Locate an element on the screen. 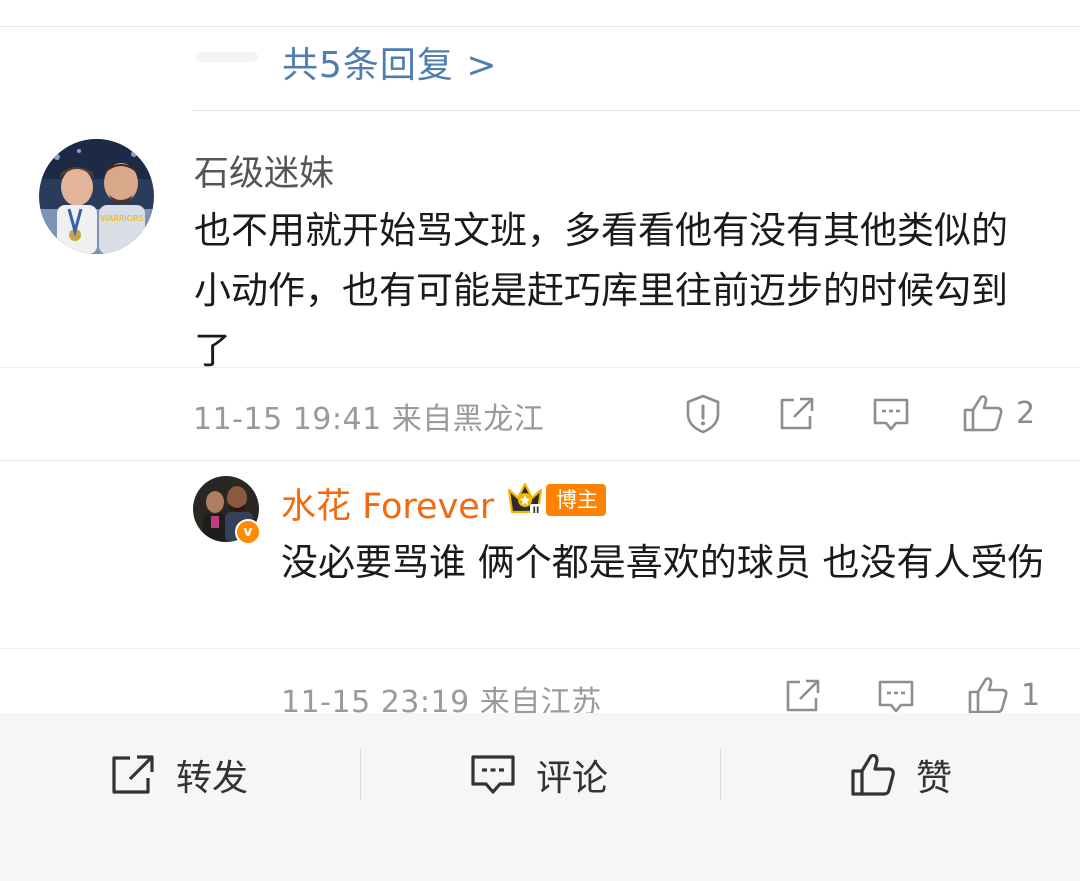  report-icon is located at coordinates (703, 414).